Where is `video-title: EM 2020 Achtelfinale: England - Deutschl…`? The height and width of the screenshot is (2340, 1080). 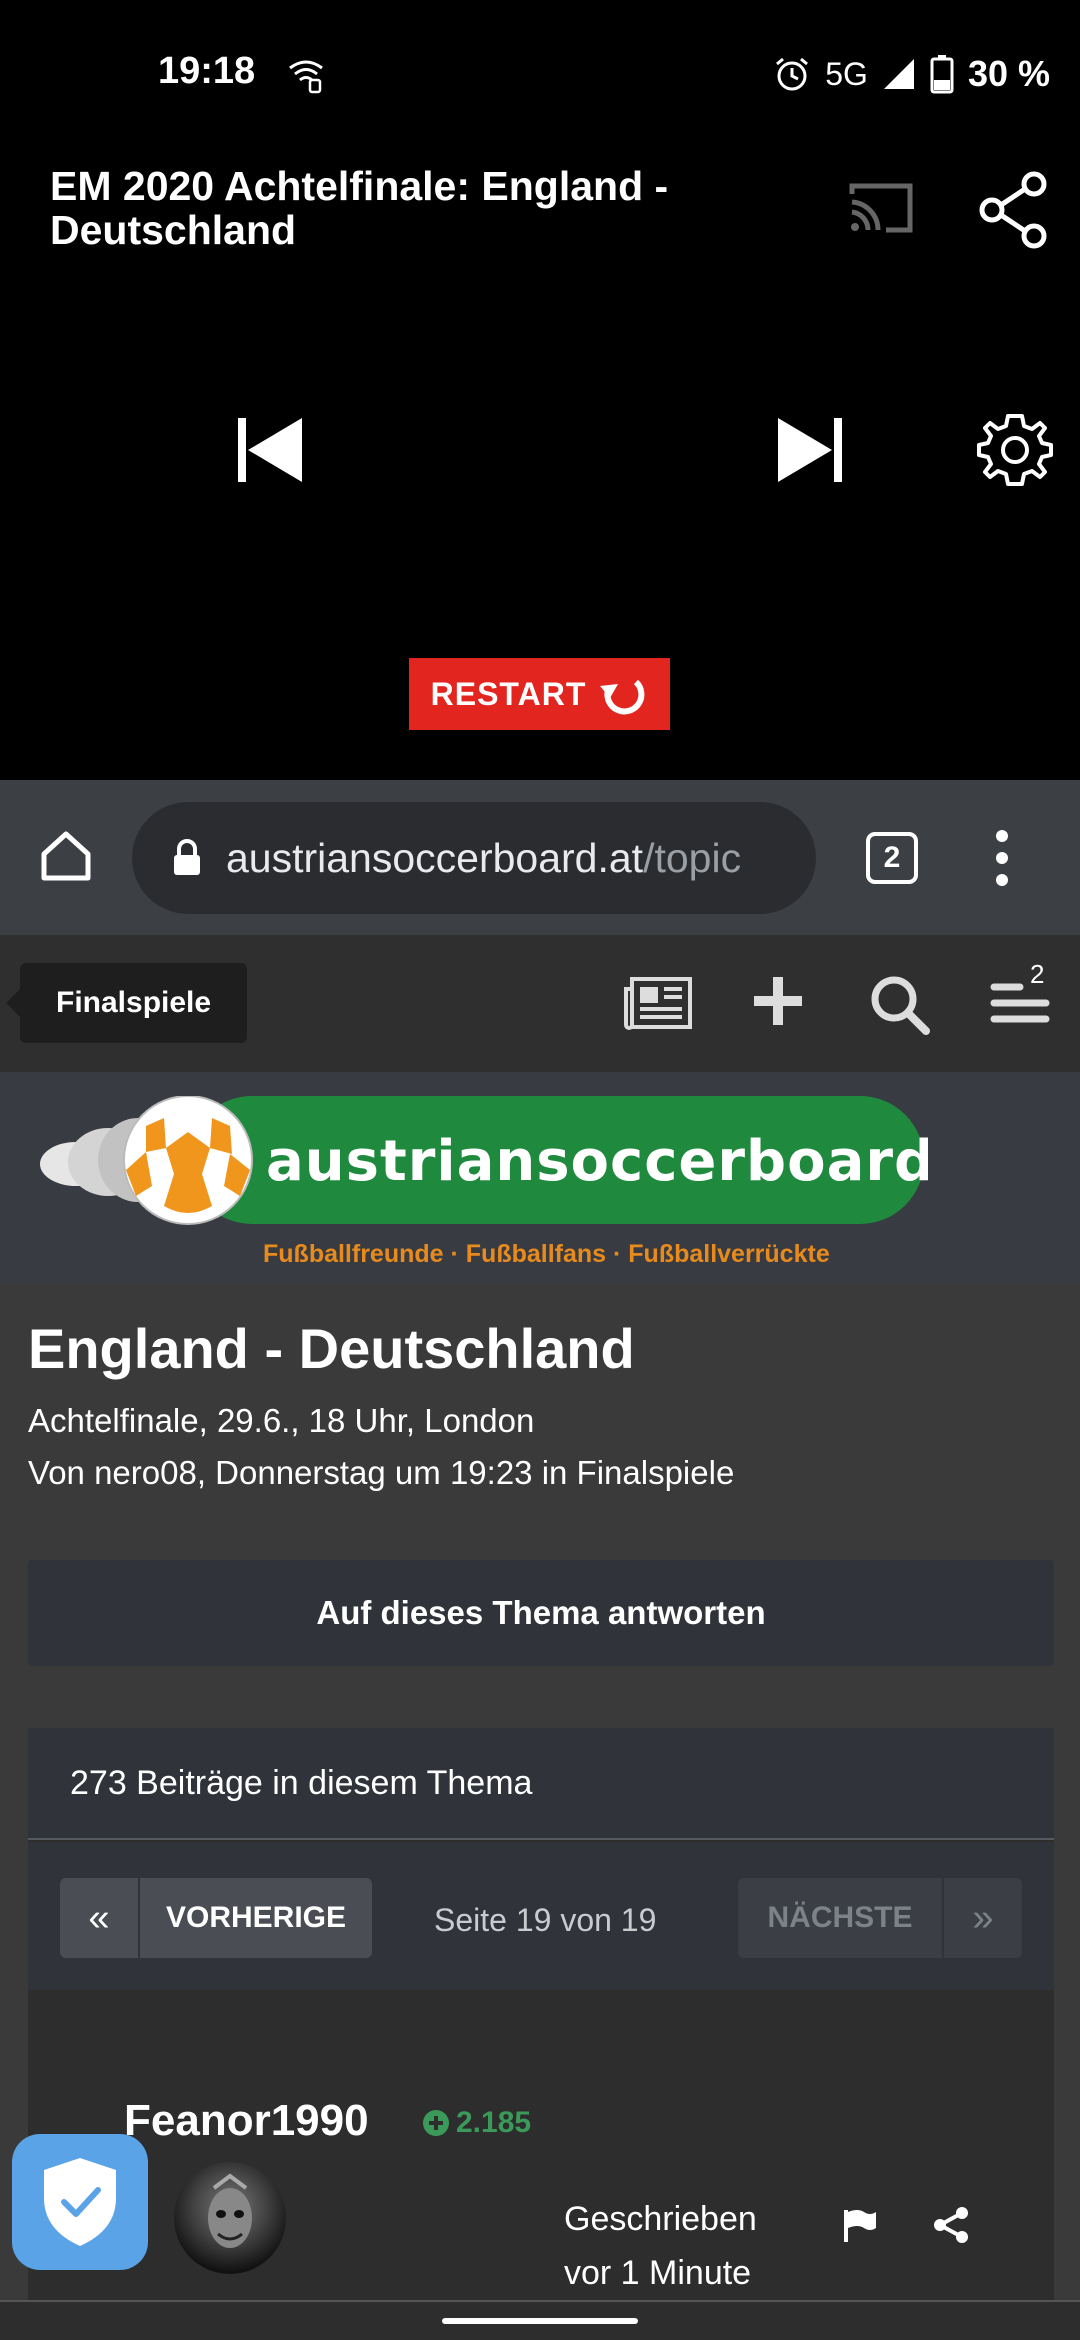 video-title: EM 2020 Achtelfinale: England - Deutschl… is located at coordinates (359, 208).